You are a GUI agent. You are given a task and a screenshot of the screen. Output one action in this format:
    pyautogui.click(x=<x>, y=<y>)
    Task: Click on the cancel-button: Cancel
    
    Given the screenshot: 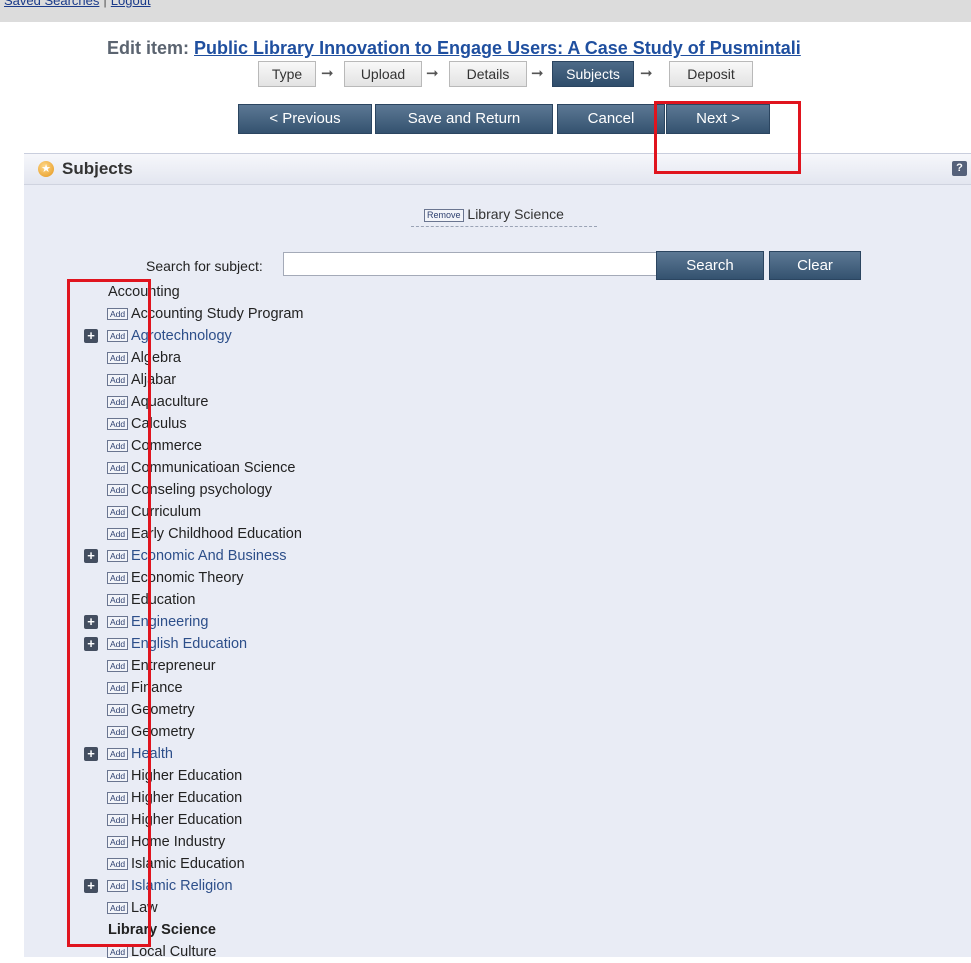 What is the action you would take?
    pyautogui.click(x=611, y=119)
    